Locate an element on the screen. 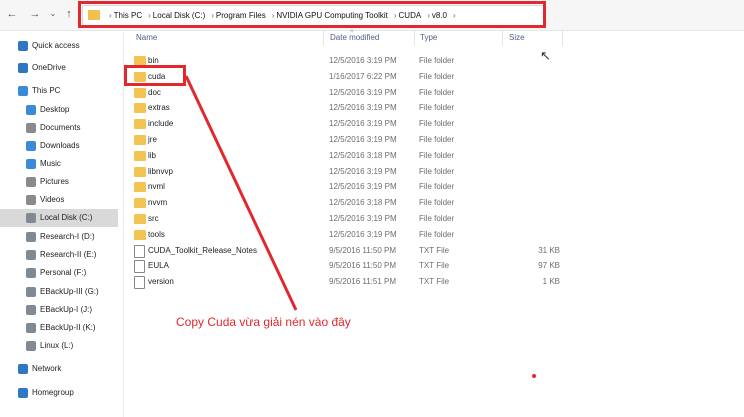 Image resolution: width=744 pixels, height=417 pixels. annotation-line is located at coordinates (241, 193).